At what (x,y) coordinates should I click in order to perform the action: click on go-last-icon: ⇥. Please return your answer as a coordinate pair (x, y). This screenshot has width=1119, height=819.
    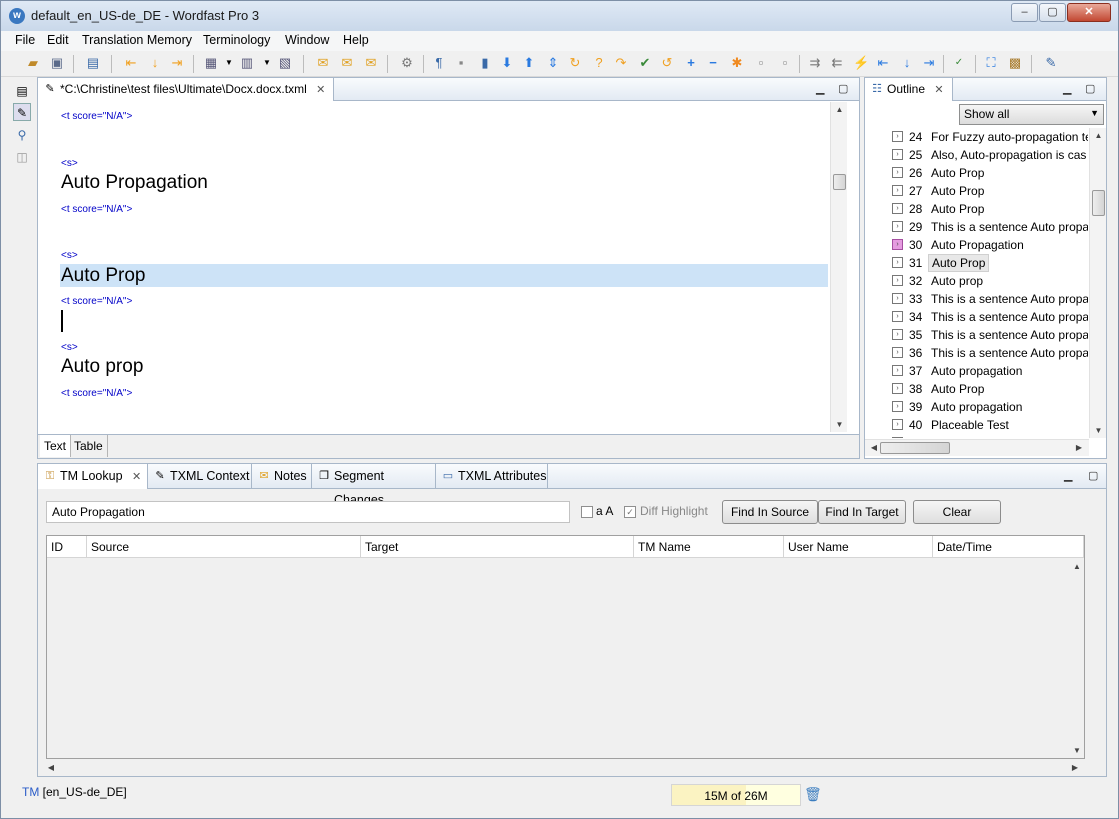
    Looking at the image, I should click on (929, 63).